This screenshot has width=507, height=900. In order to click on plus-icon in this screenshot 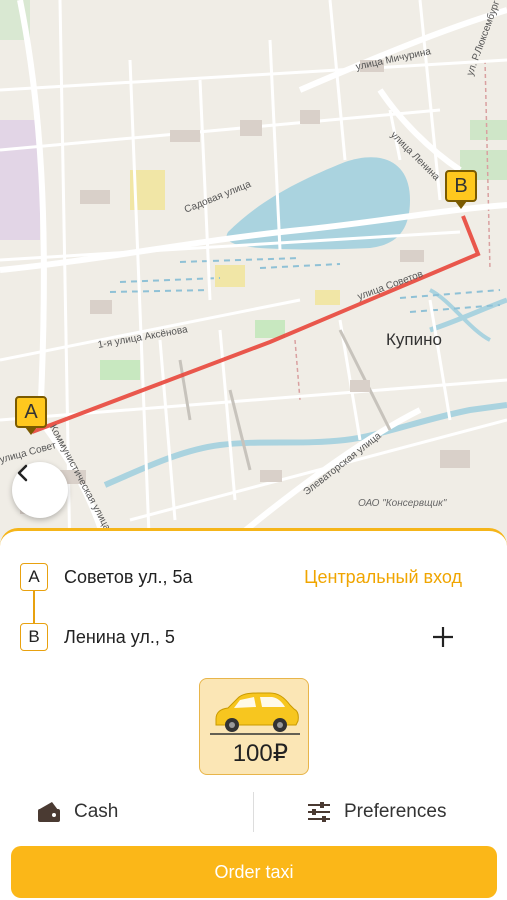, I will do `click(443, 637)`.